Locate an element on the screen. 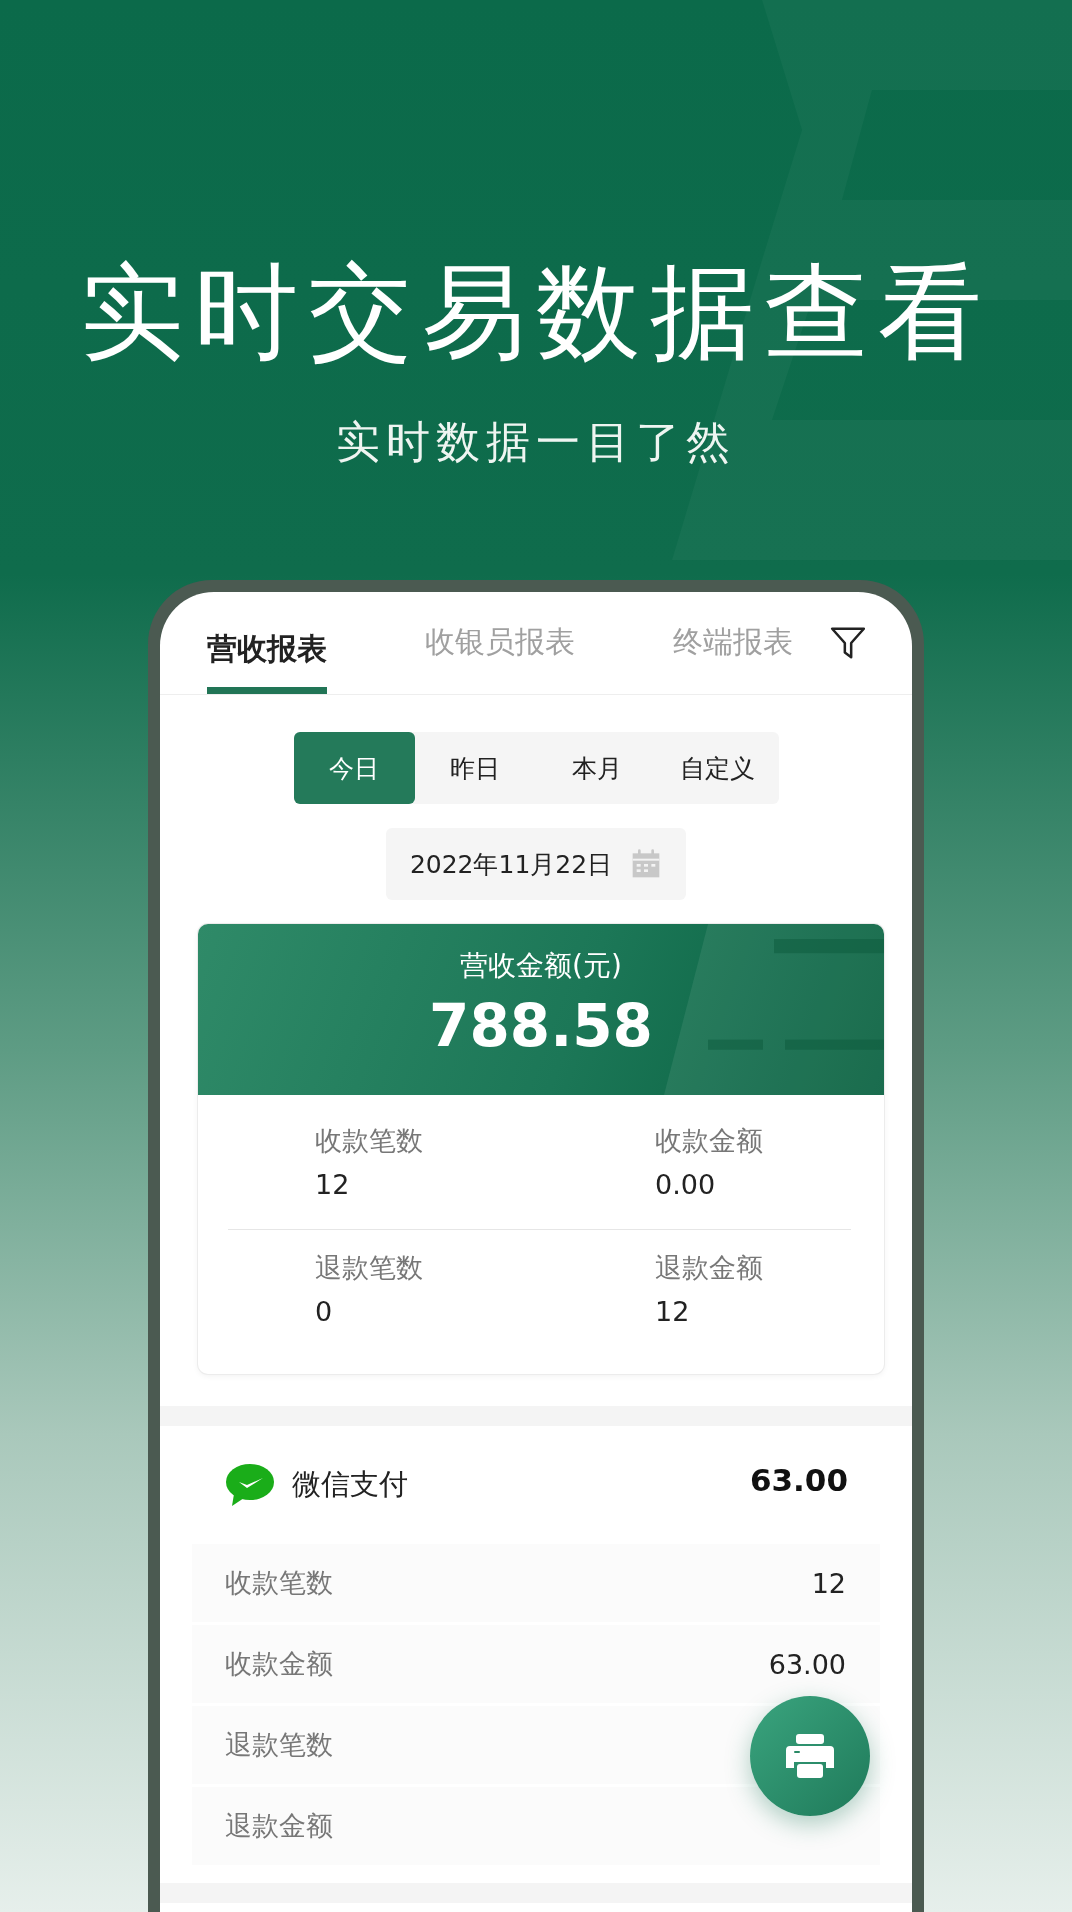 The width and height of the screenshot is (1072, 1912). stat-label: 退款金额 is located at coordinates (709, 1268).